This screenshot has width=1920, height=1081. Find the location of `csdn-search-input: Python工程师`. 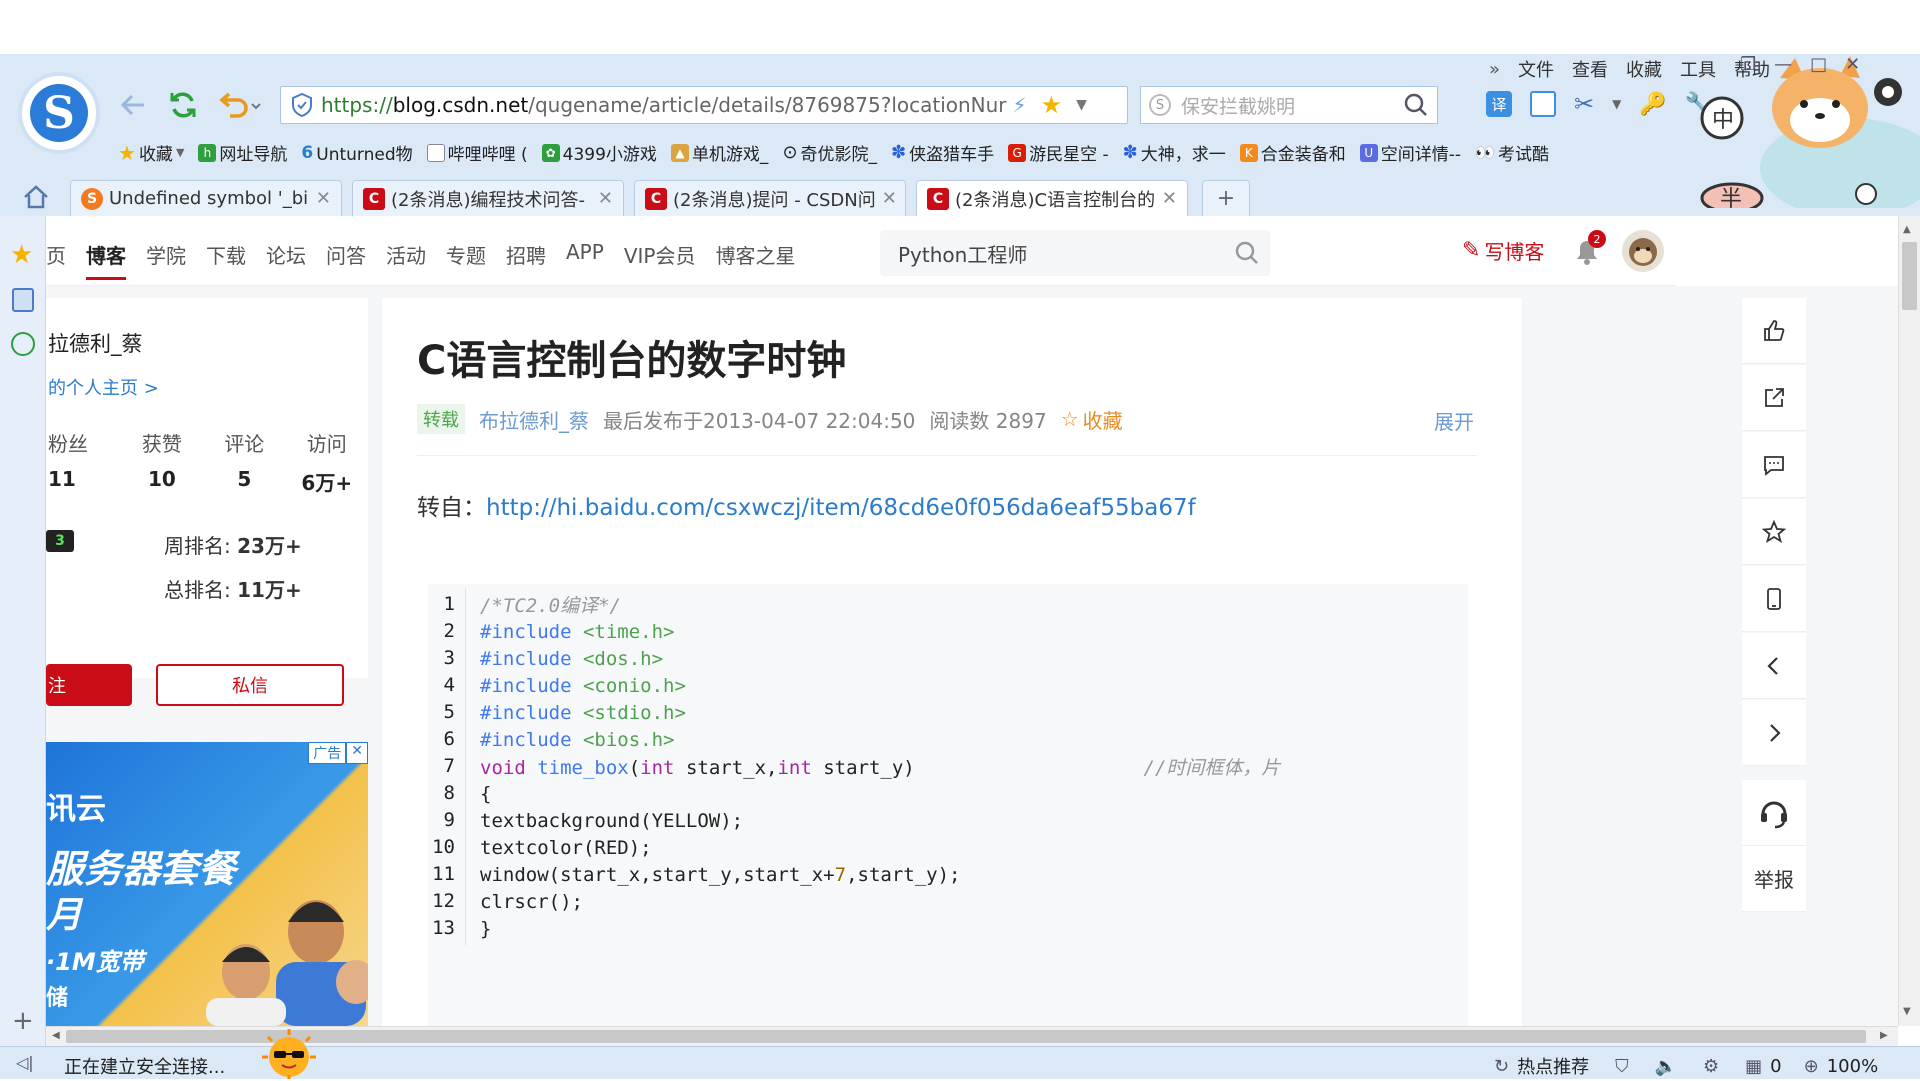

csdn-search-input: Python工程师 is located at coordinates (1075, 253).